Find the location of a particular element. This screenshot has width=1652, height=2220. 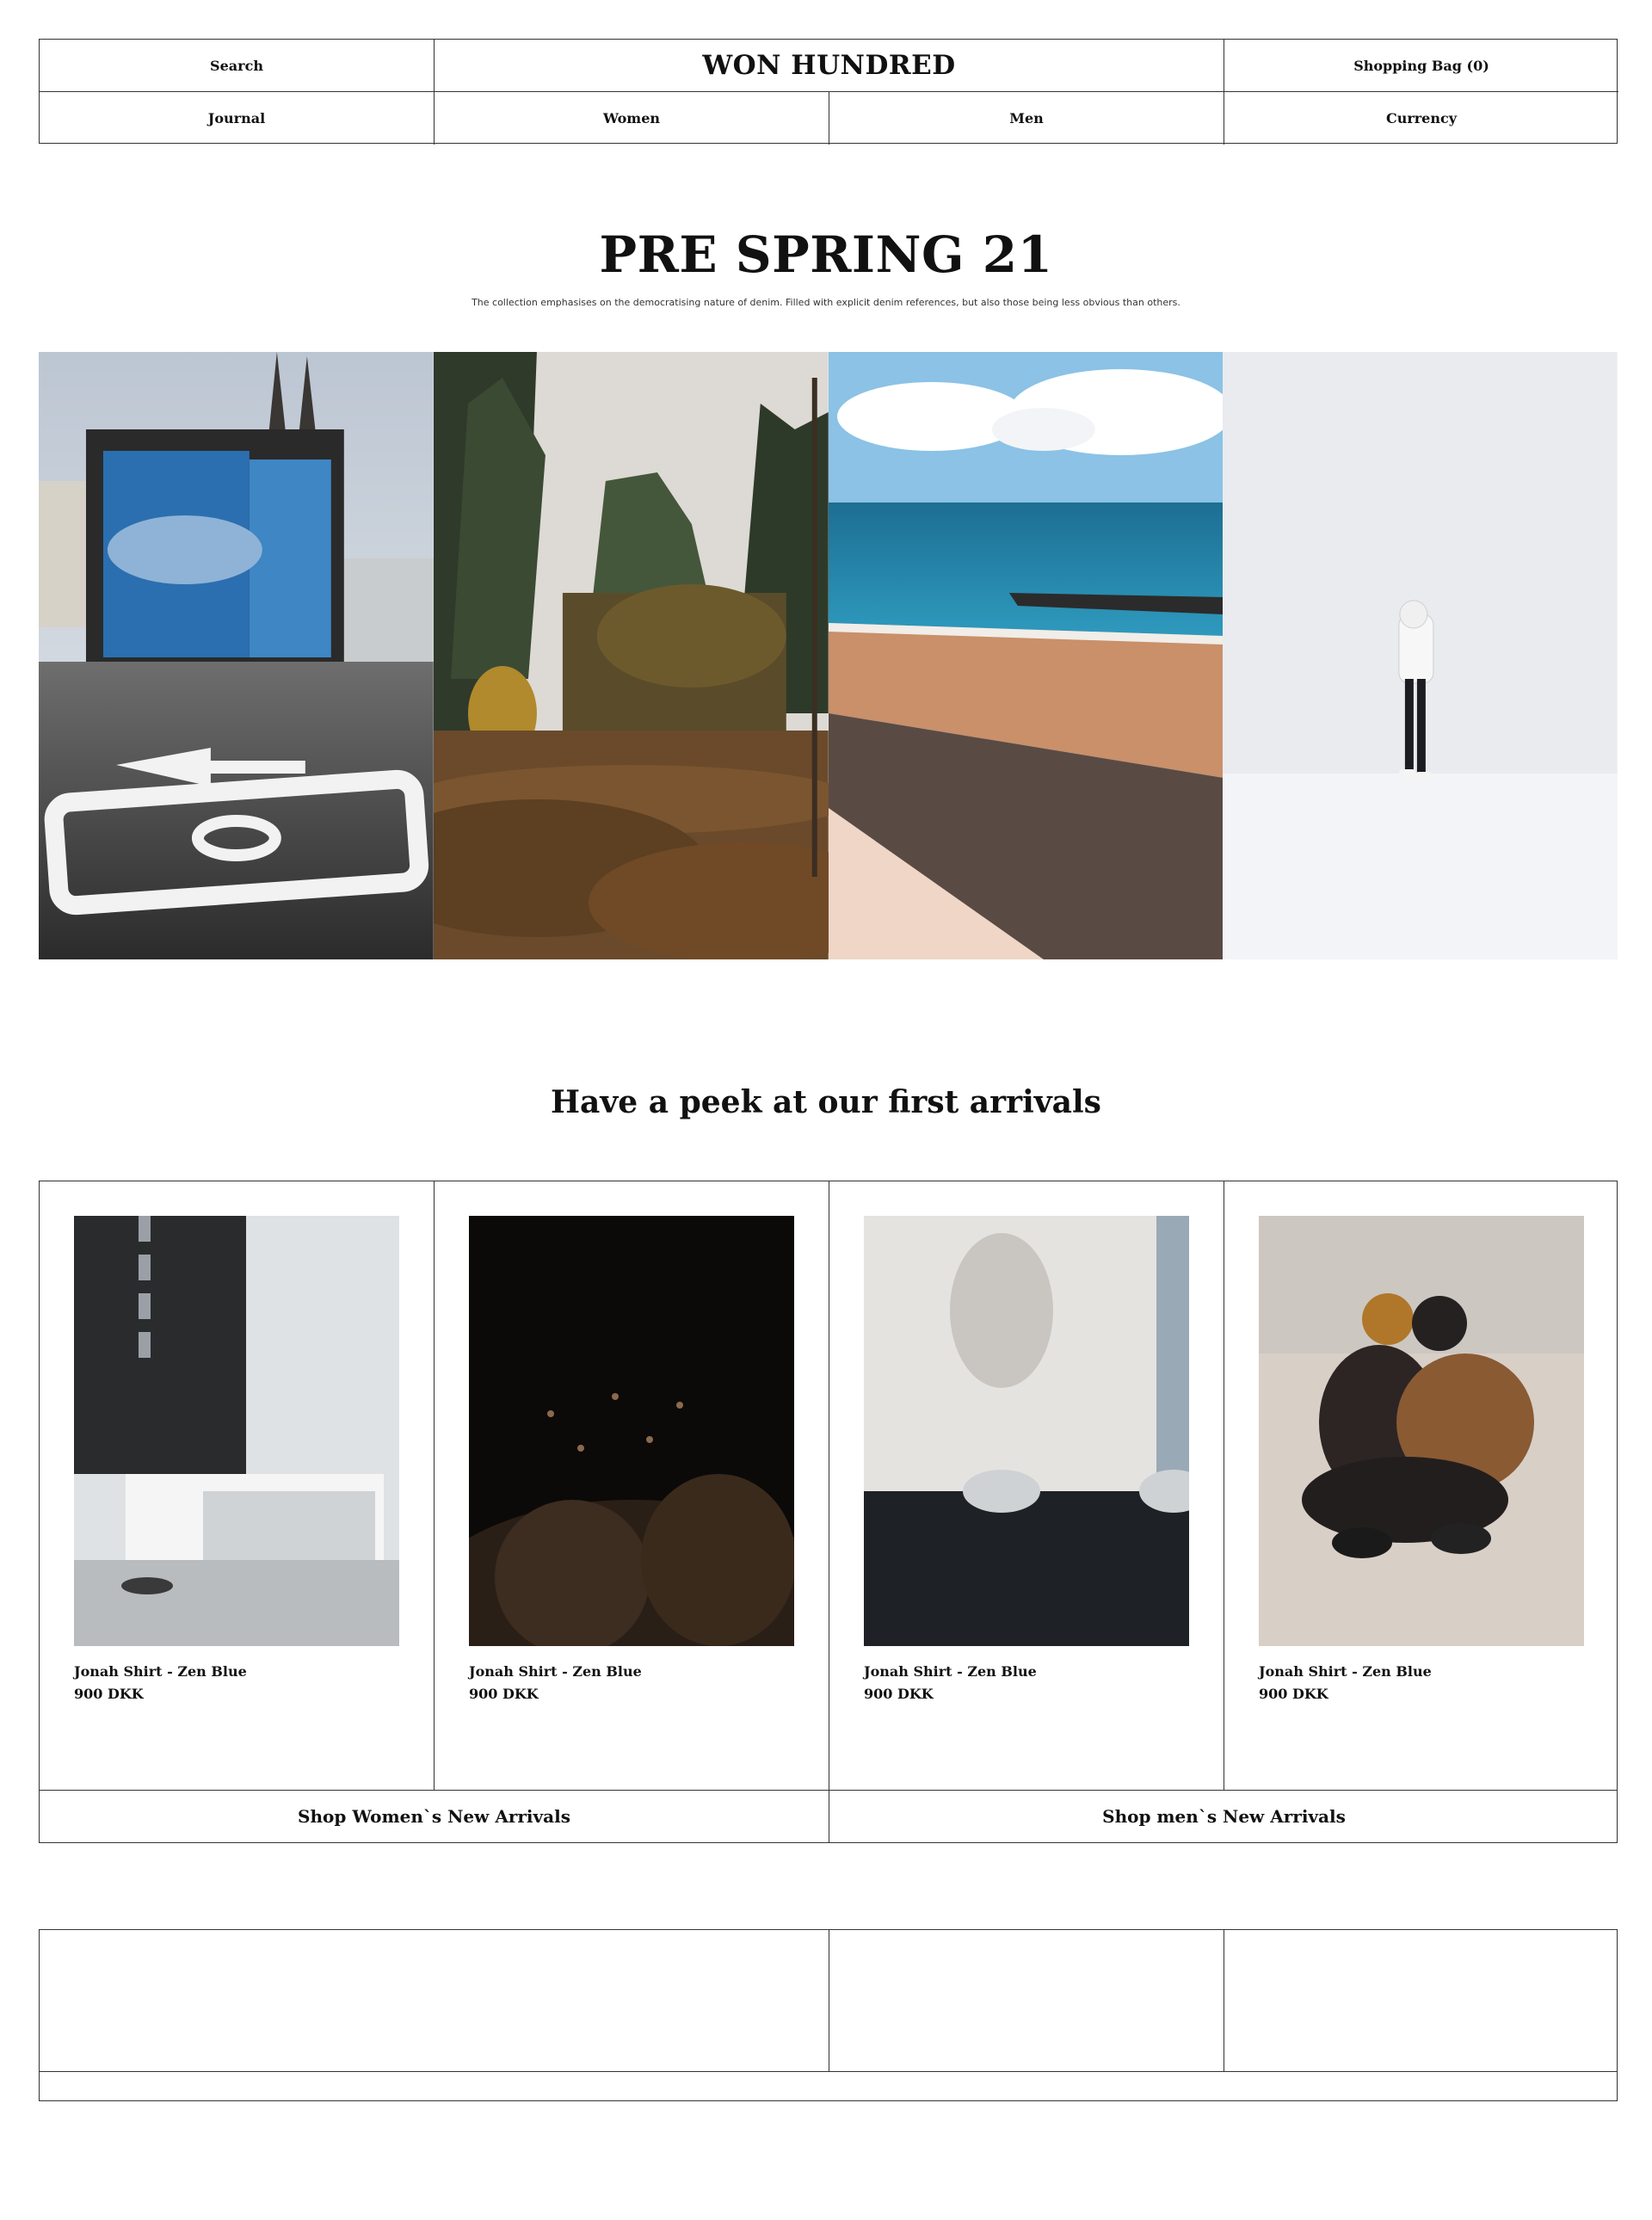

nav-currency: Currency is located at coordinates (1421, 118).